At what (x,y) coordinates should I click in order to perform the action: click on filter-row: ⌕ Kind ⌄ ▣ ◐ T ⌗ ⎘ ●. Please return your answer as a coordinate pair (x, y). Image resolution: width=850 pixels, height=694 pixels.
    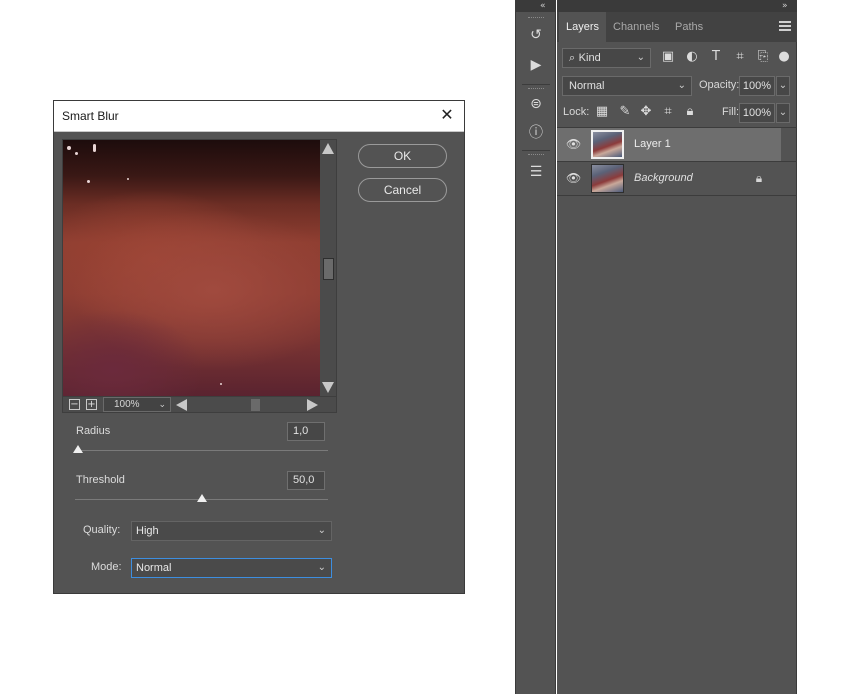
    Looking at the image, I should click on (677, 58).